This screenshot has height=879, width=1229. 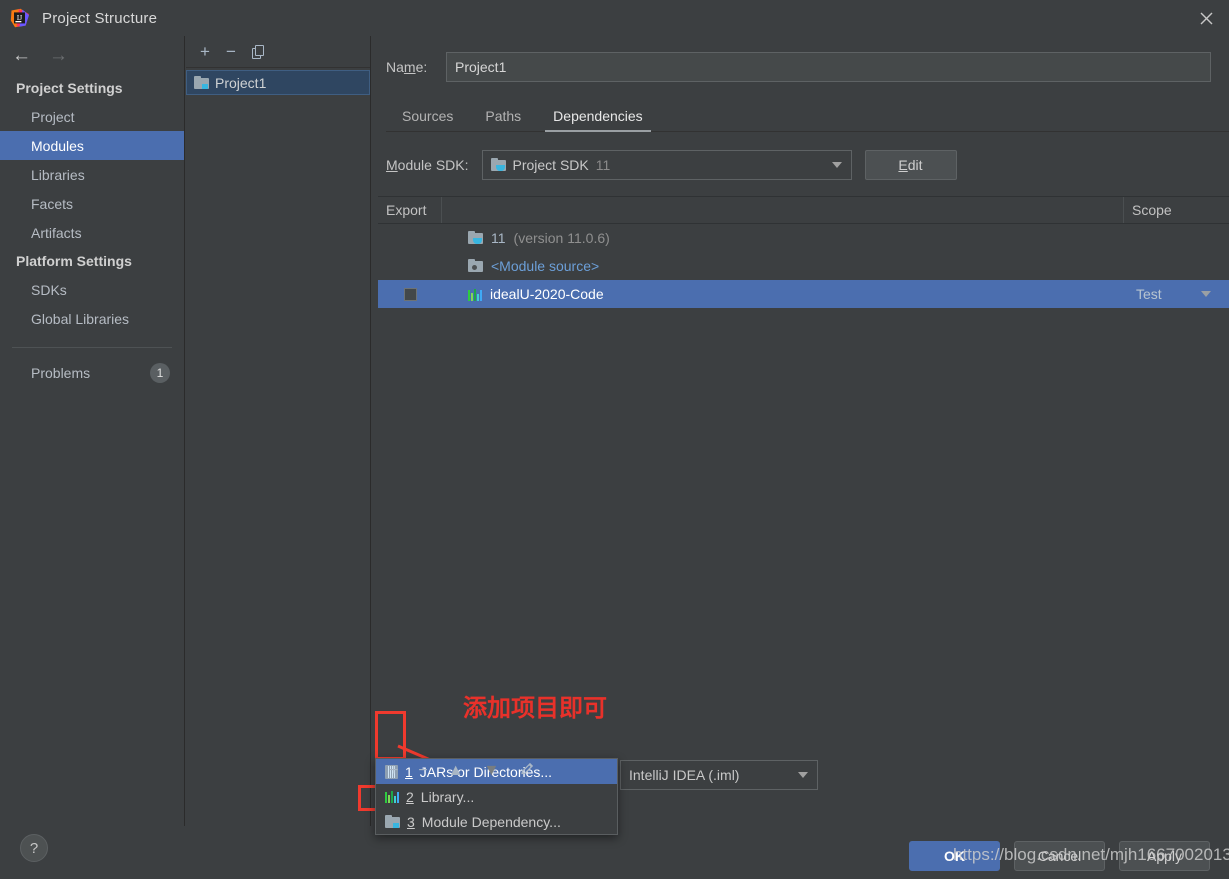 What do you see at coordinates (52, 203) in the screenshot?
I see `sidebar-item-label: Facets` at bounding box center [52, 203].